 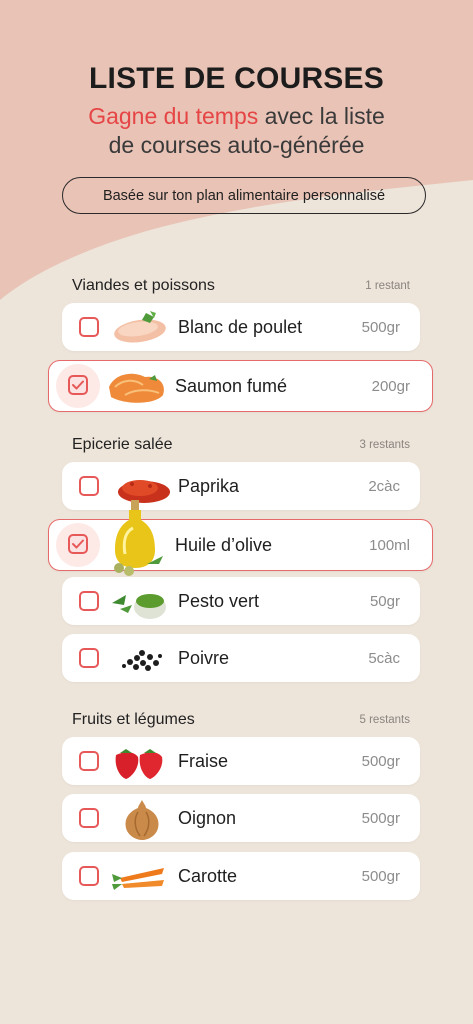 I want to click on pesto-icon, so click(x=139, y=606).